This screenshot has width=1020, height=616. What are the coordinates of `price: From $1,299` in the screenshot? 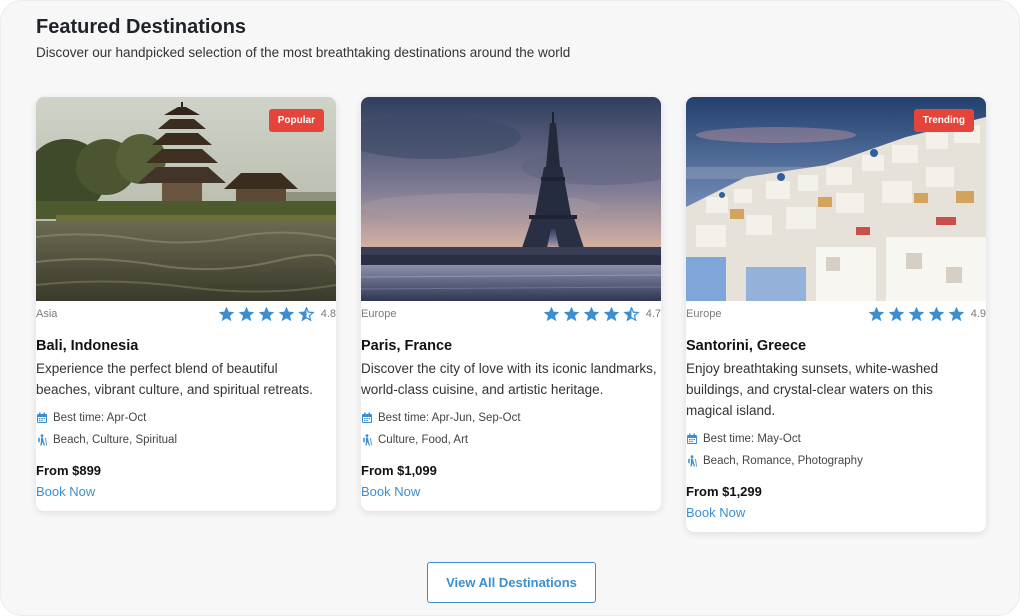 It's located at (724, 491).